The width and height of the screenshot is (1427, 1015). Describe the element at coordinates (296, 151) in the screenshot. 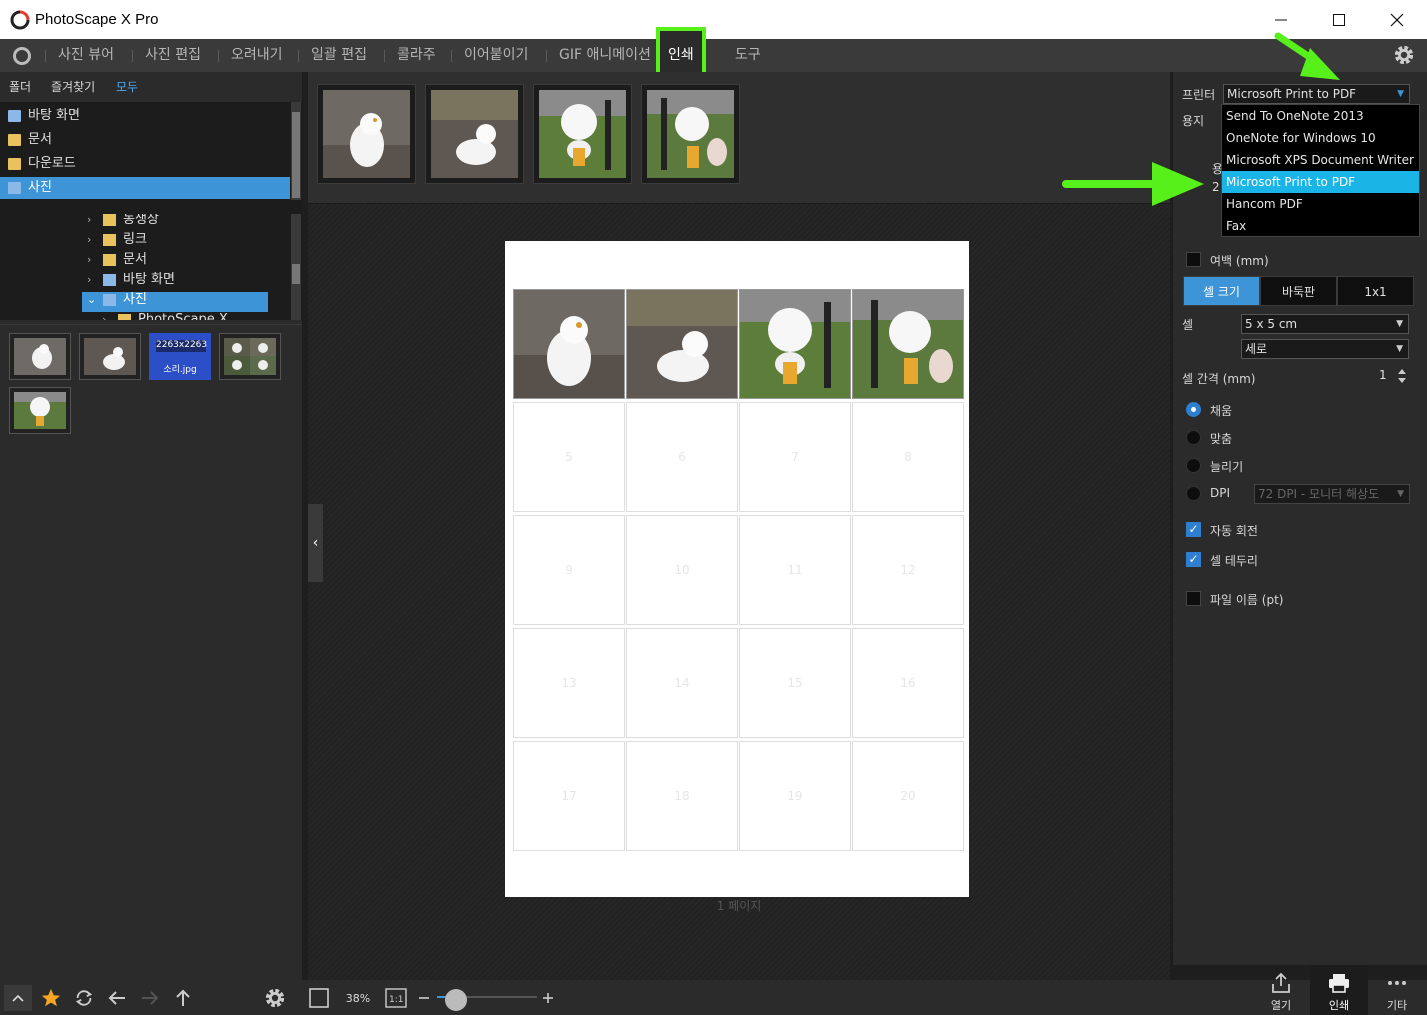

I see `favorites-scrollbar` at that location.